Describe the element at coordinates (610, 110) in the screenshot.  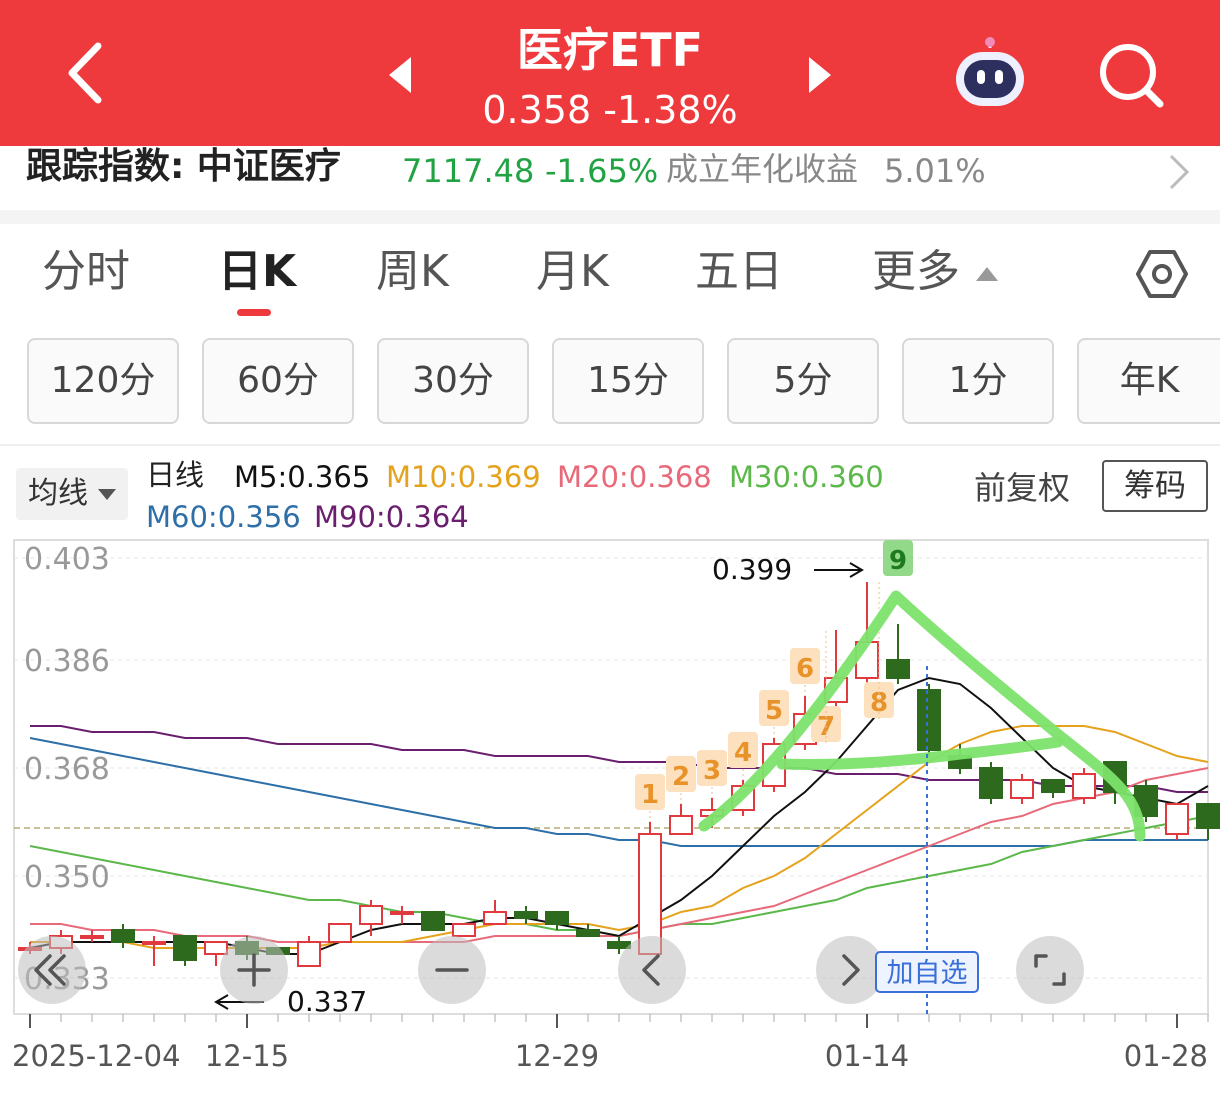
I see `price-change: 0.358 -1.38%` at that location.